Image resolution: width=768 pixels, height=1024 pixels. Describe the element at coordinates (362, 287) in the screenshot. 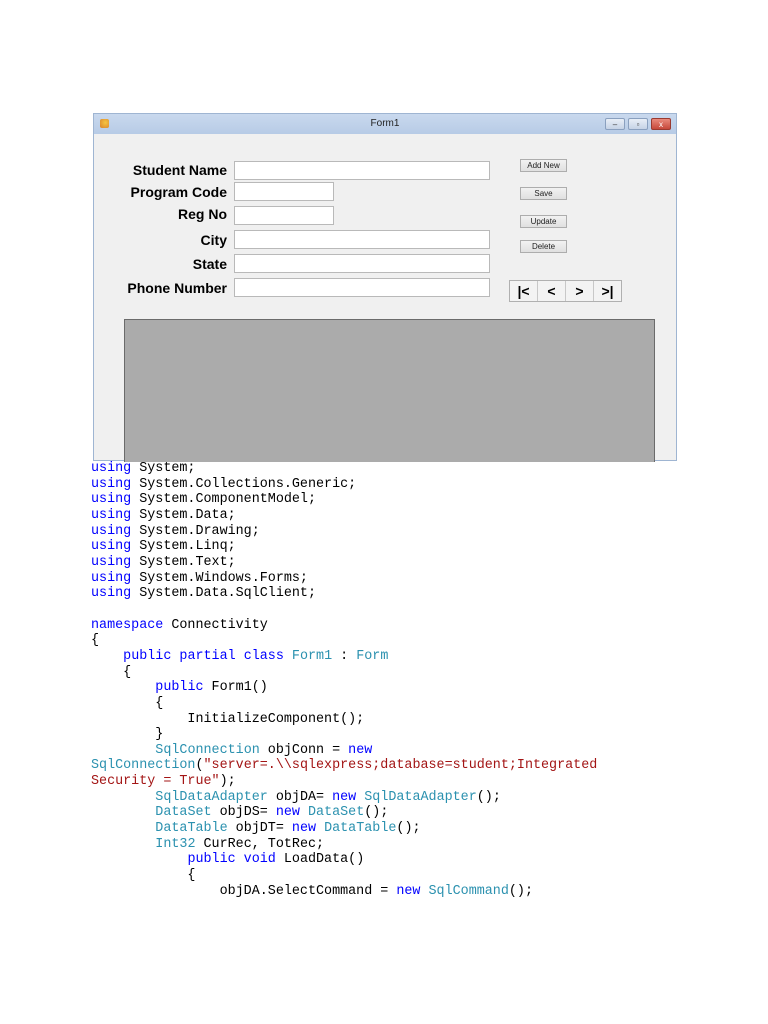

I see `phone-number-input` at that location.